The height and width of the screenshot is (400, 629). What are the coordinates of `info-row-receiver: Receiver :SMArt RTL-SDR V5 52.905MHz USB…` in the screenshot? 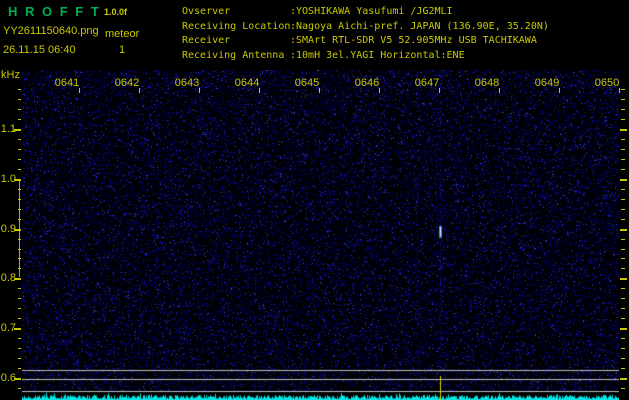 It's located at (365, 41).